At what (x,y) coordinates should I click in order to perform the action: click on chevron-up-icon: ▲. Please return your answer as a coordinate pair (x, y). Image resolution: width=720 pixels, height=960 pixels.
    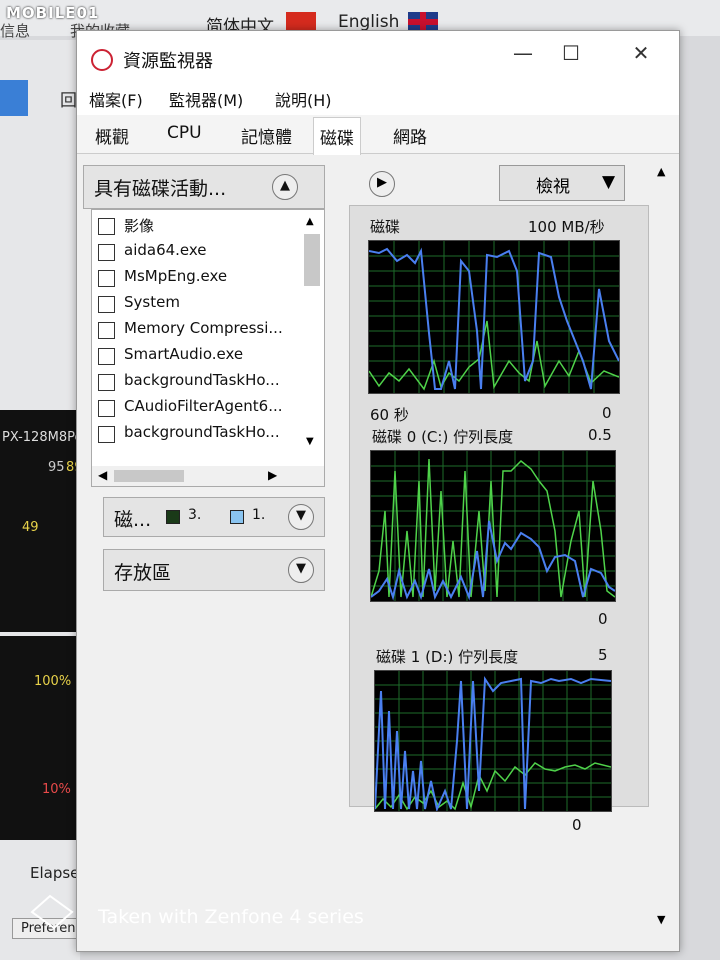
    Looking at the image, I should click on (285, 187).